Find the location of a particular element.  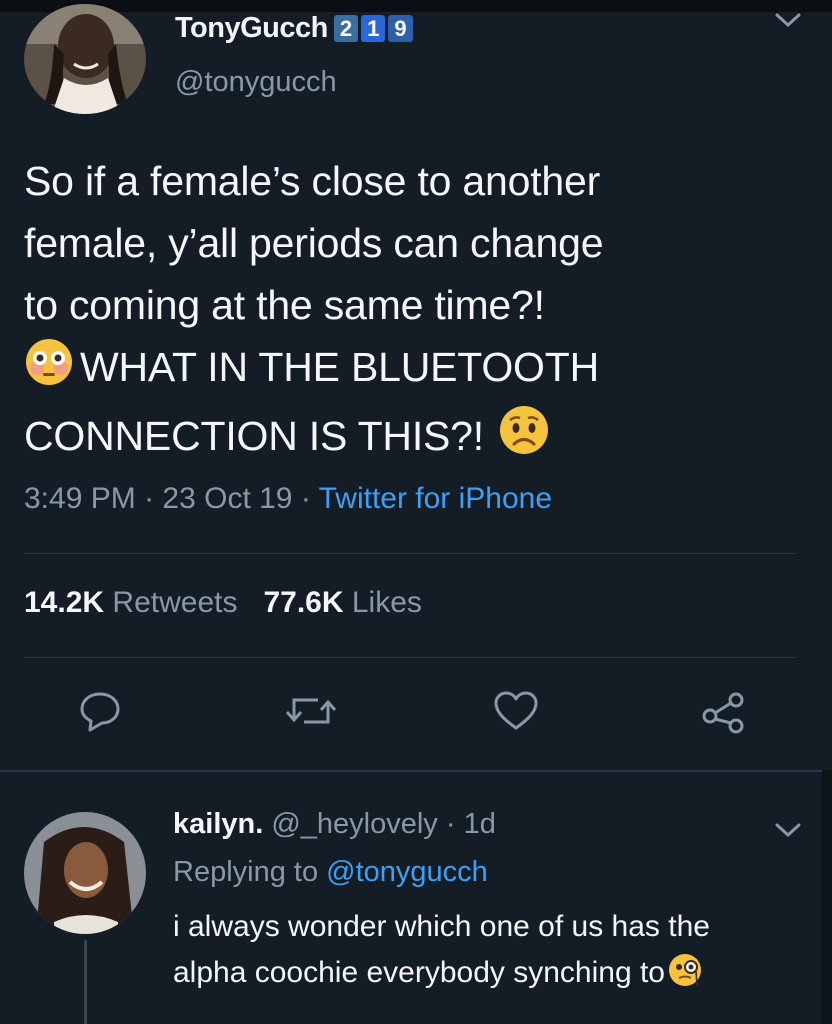

likes-label: Likes is located at coordinates (387, 602).